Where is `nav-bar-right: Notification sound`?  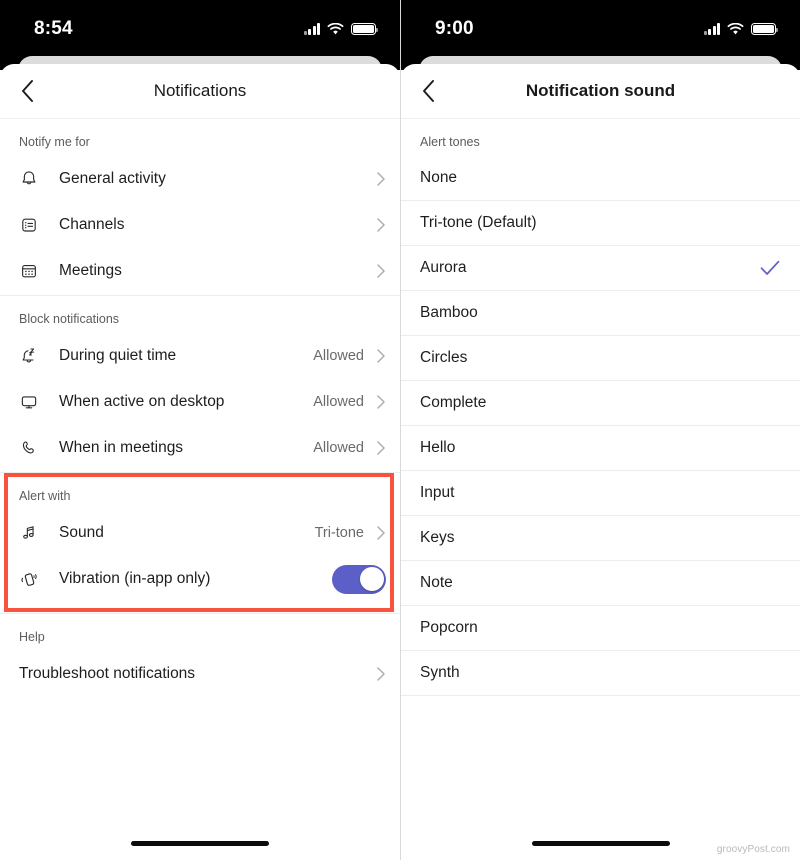
nav-bar-right: Notification sound is located at coordinates (600, 91).